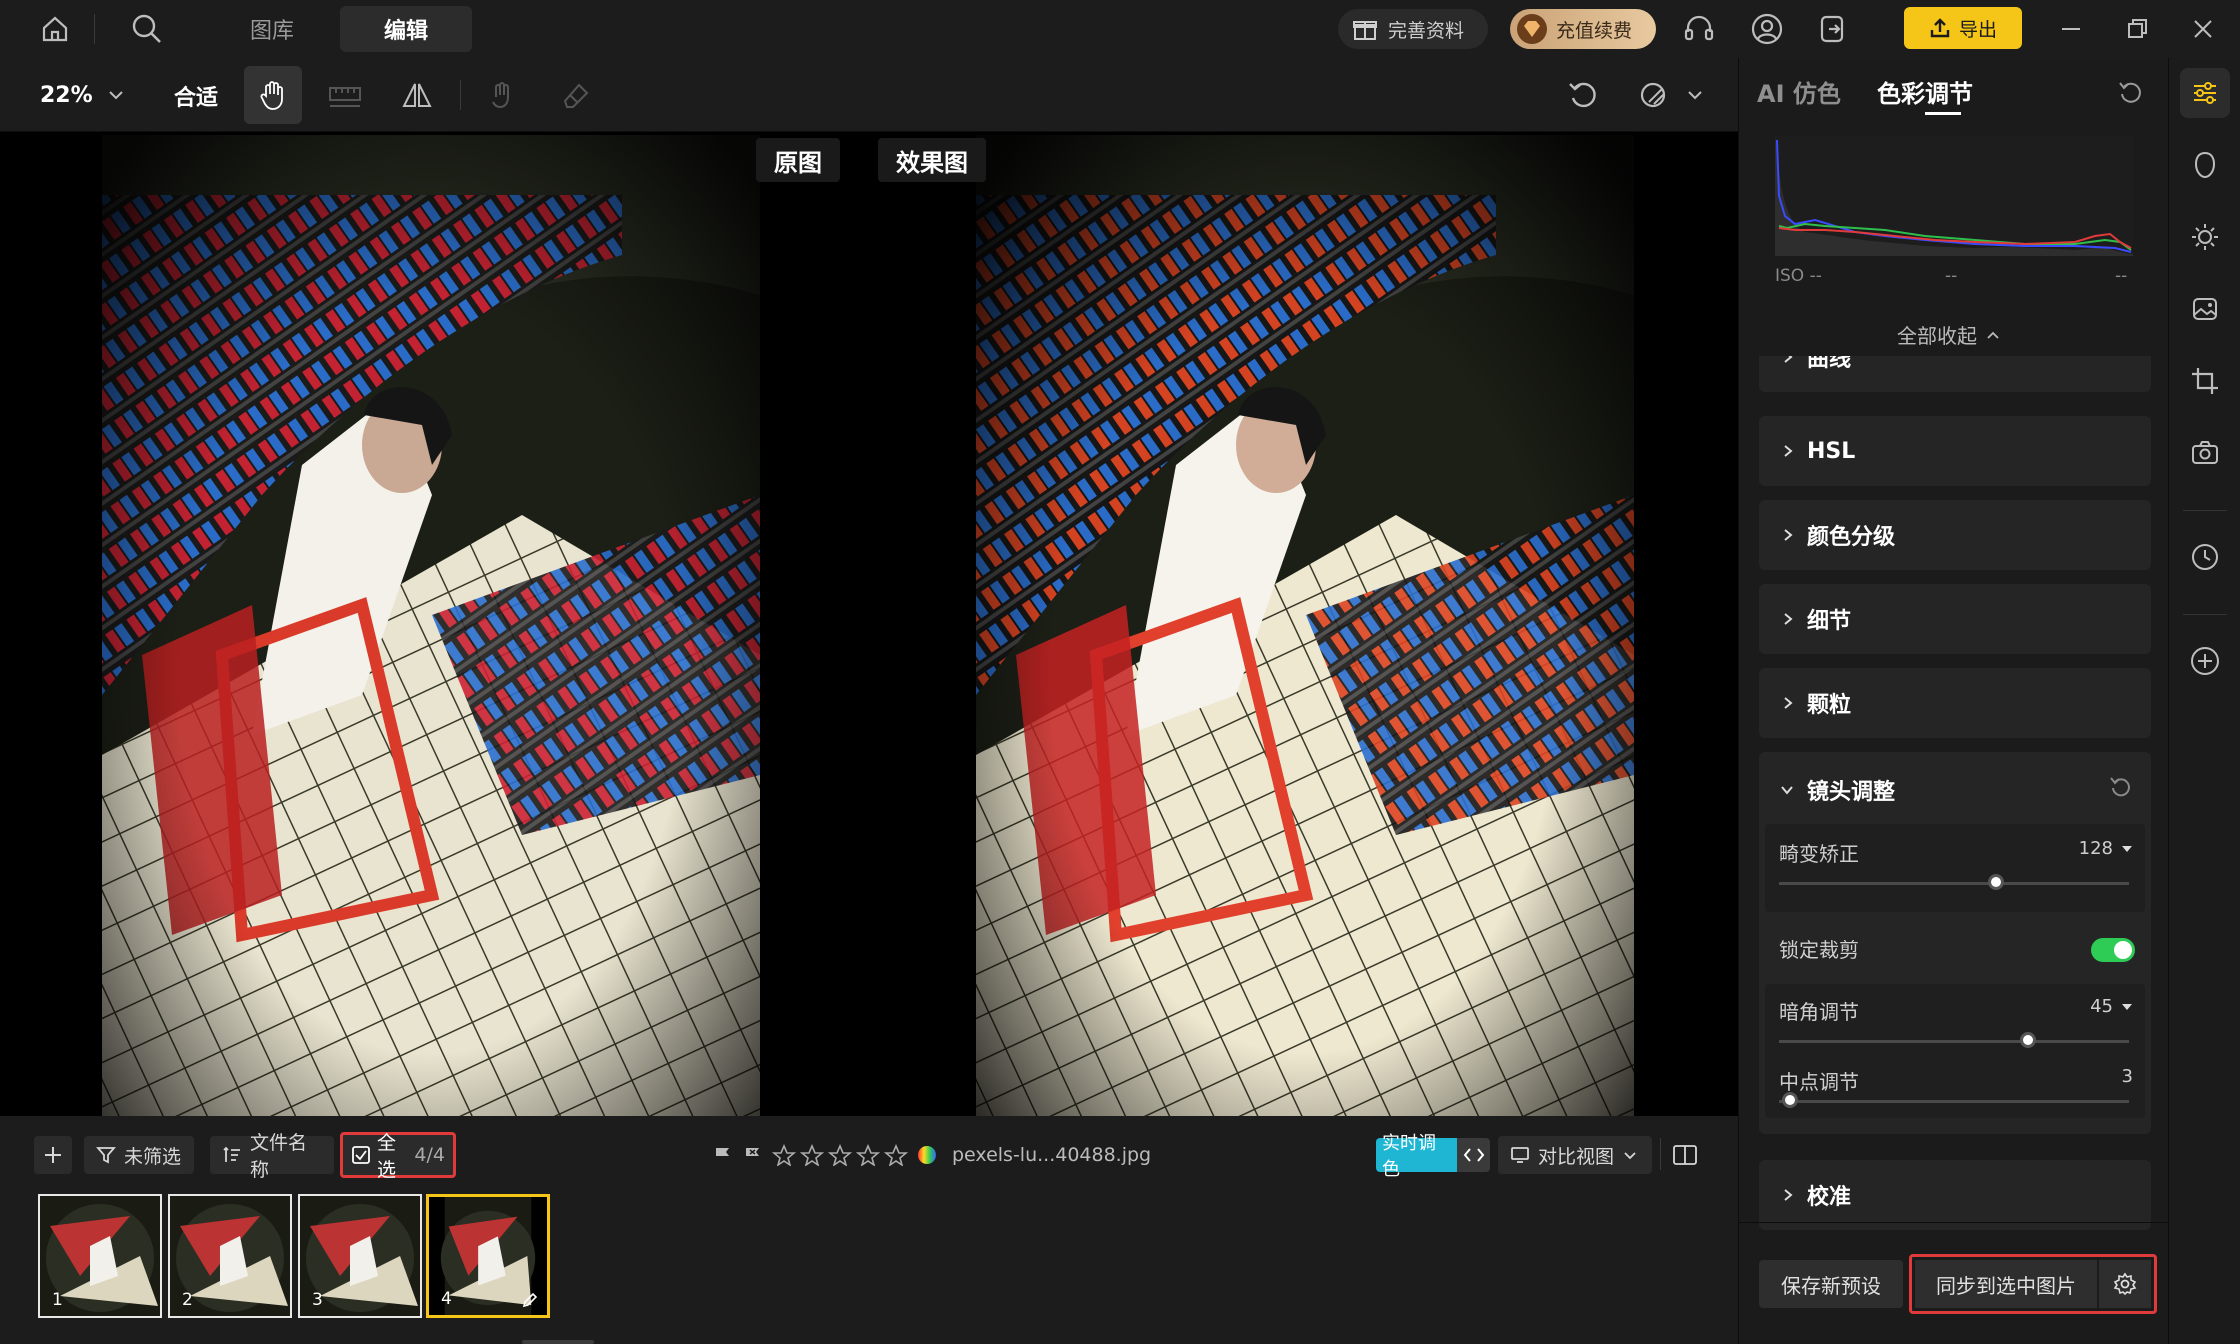 This screenshot has width=2240, height=1344. I want to click on thumbnail-number: 2, so click(187, 1300).